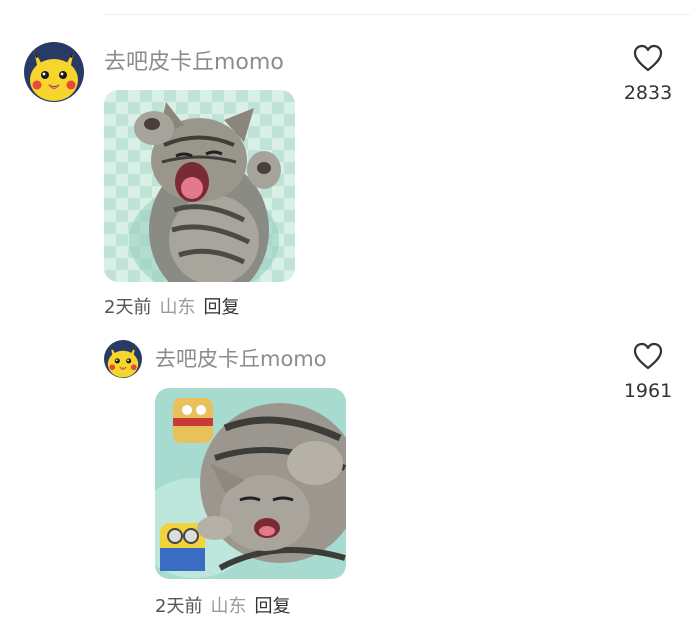 The image size is (690, 622). Describe the element at coordinates (648, 93) in the screenshot. I see `like-count: 2833` at that location.